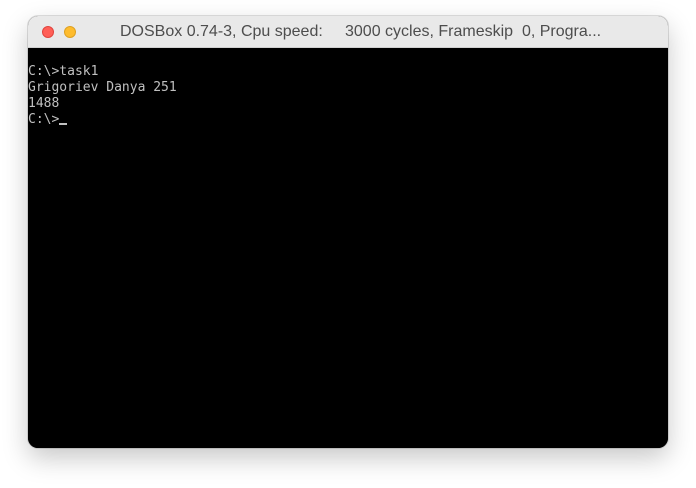  What do you see at coordinates (70, 32) in the screenshot?
I see `minimize-icon` at bounding box center [70, 32].